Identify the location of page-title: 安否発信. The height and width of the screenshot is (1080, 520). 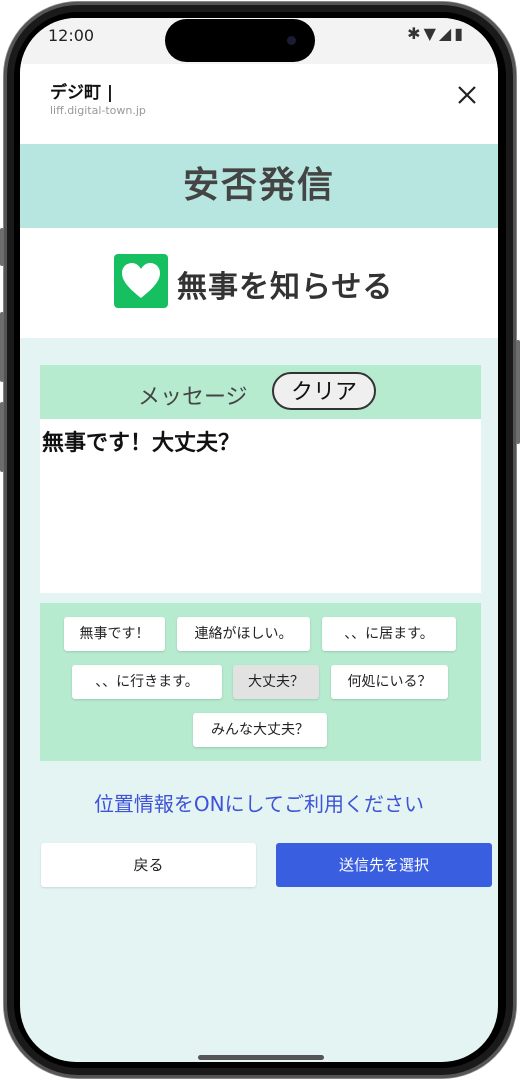
(258, 185).